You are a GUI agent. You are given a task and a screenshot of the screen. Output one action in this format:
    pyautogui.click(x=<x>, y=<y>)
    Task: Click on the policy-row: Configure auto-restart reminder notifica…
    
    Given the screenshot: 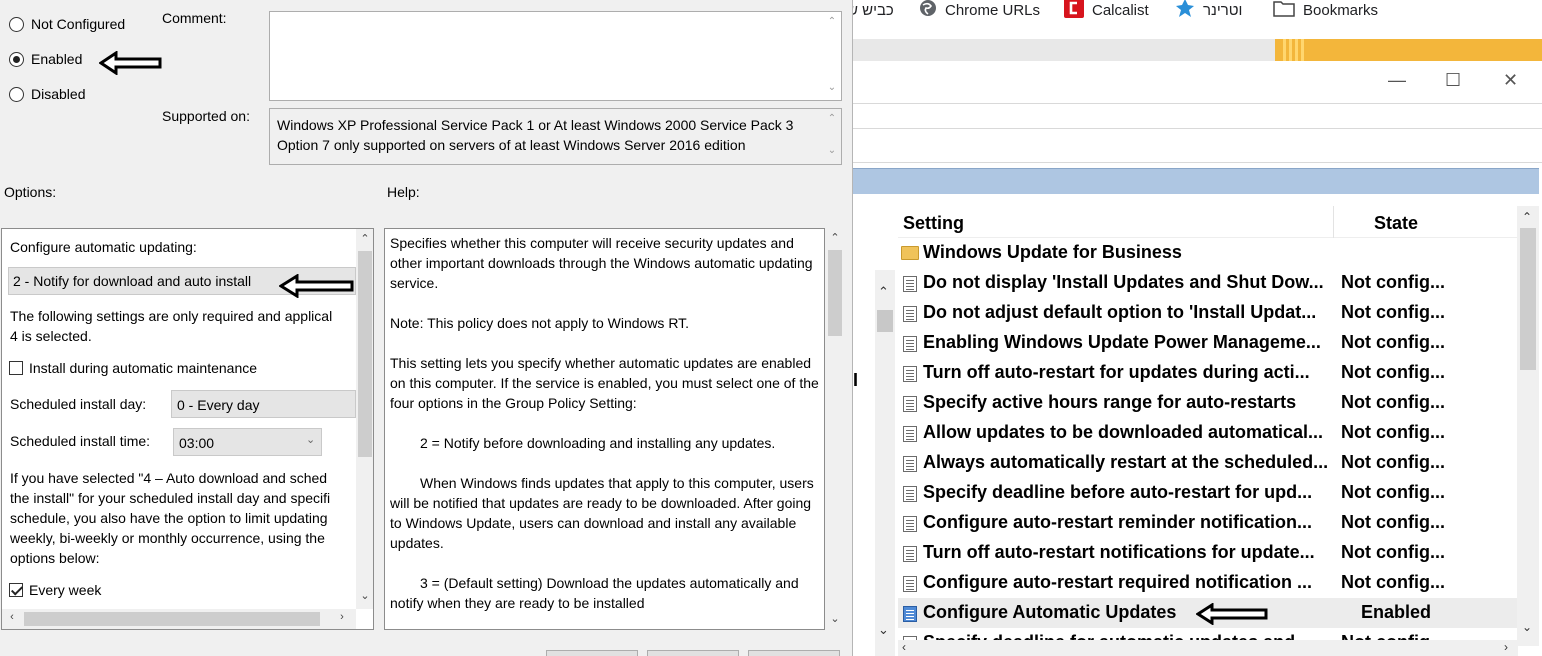 What is the action you would take?
    pyautogui.click(x=1208, y=523)
    